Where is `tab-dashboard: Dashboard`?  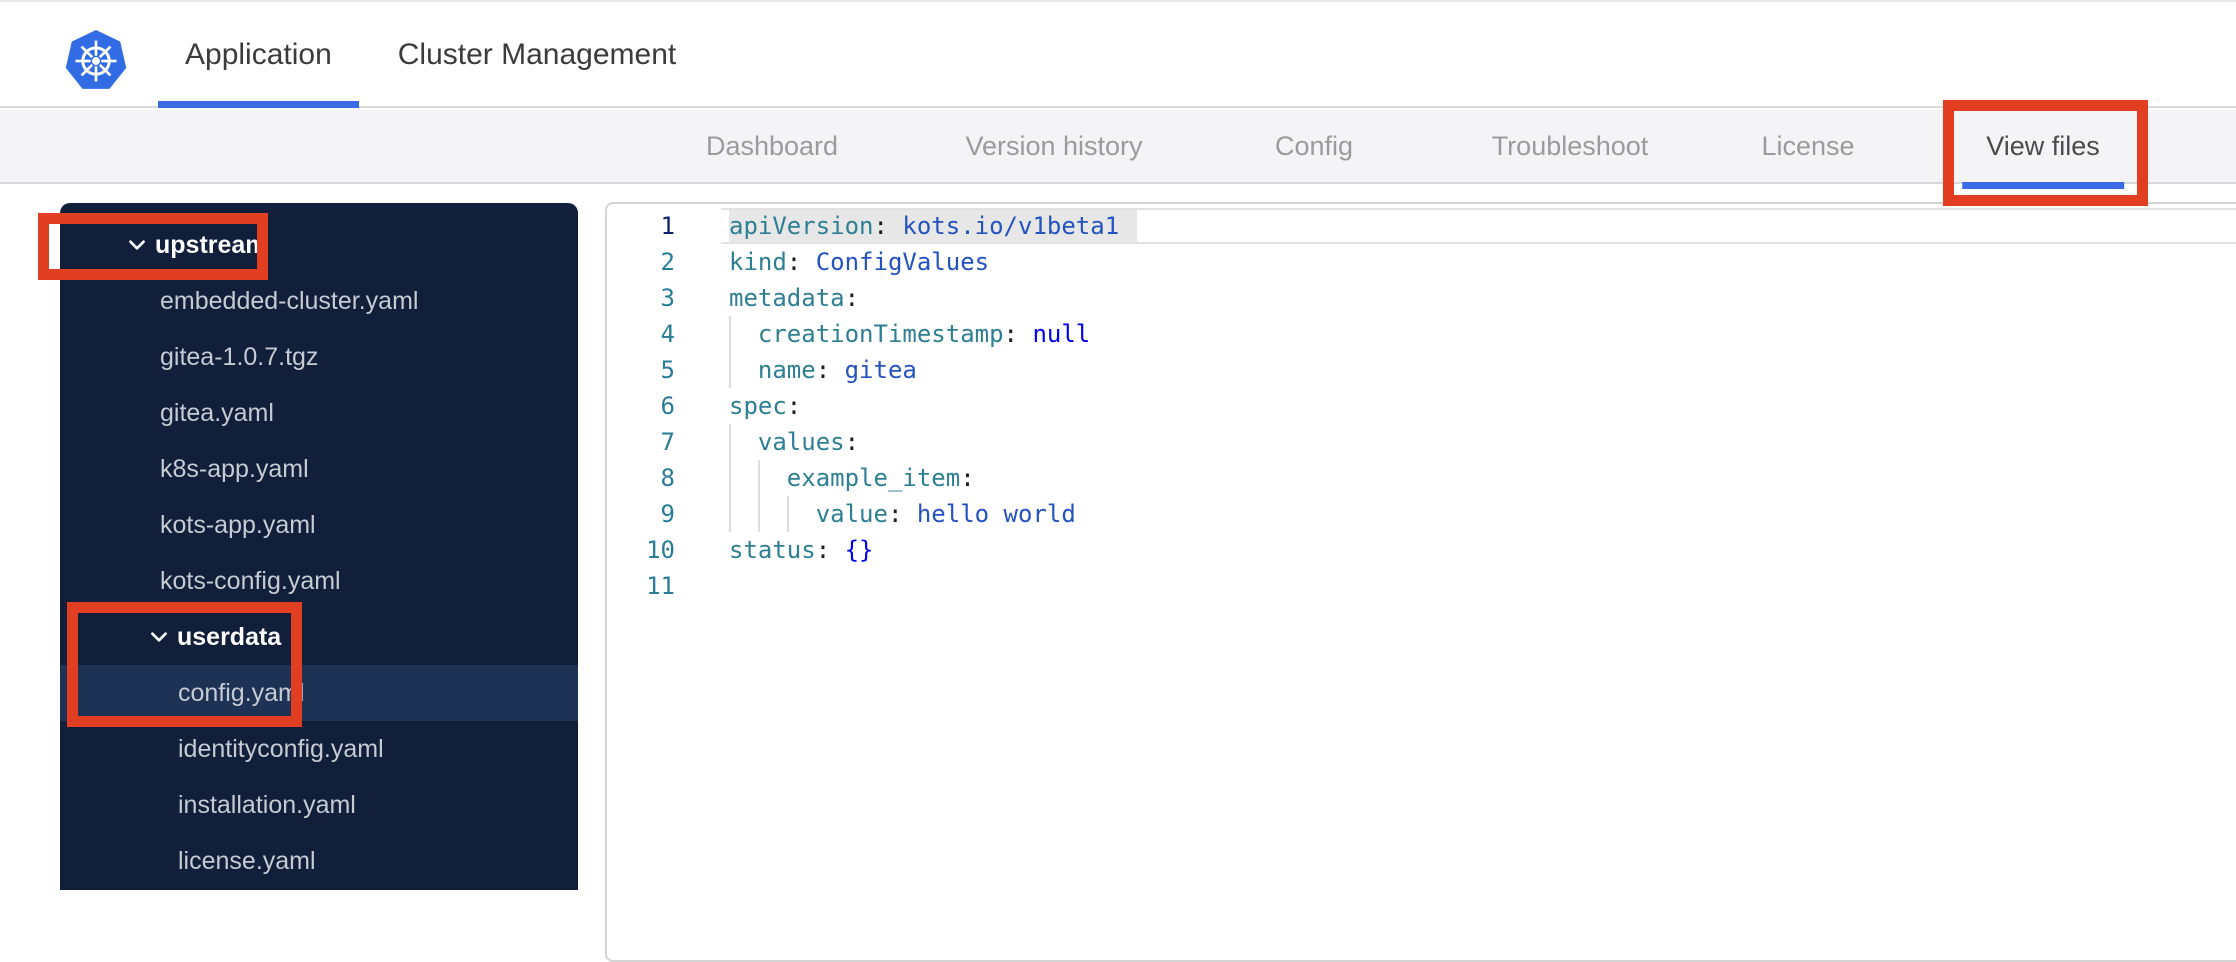
tab-dashboard: Dashboard is located at coordinates (772, 146).